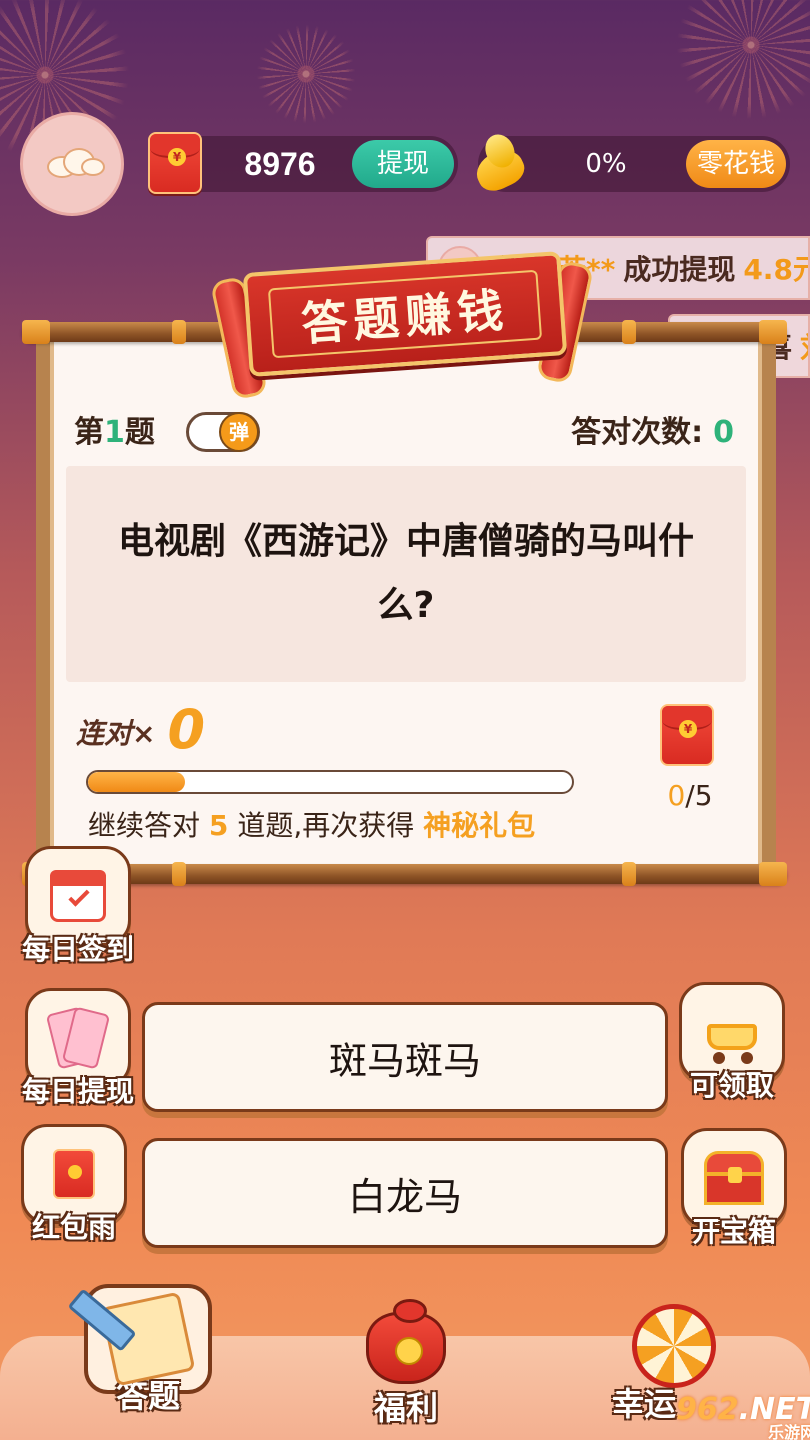 This screenshot has height=1440, width=810. I want to click on pocket-money-button: 零花钱, so click(736, 164).